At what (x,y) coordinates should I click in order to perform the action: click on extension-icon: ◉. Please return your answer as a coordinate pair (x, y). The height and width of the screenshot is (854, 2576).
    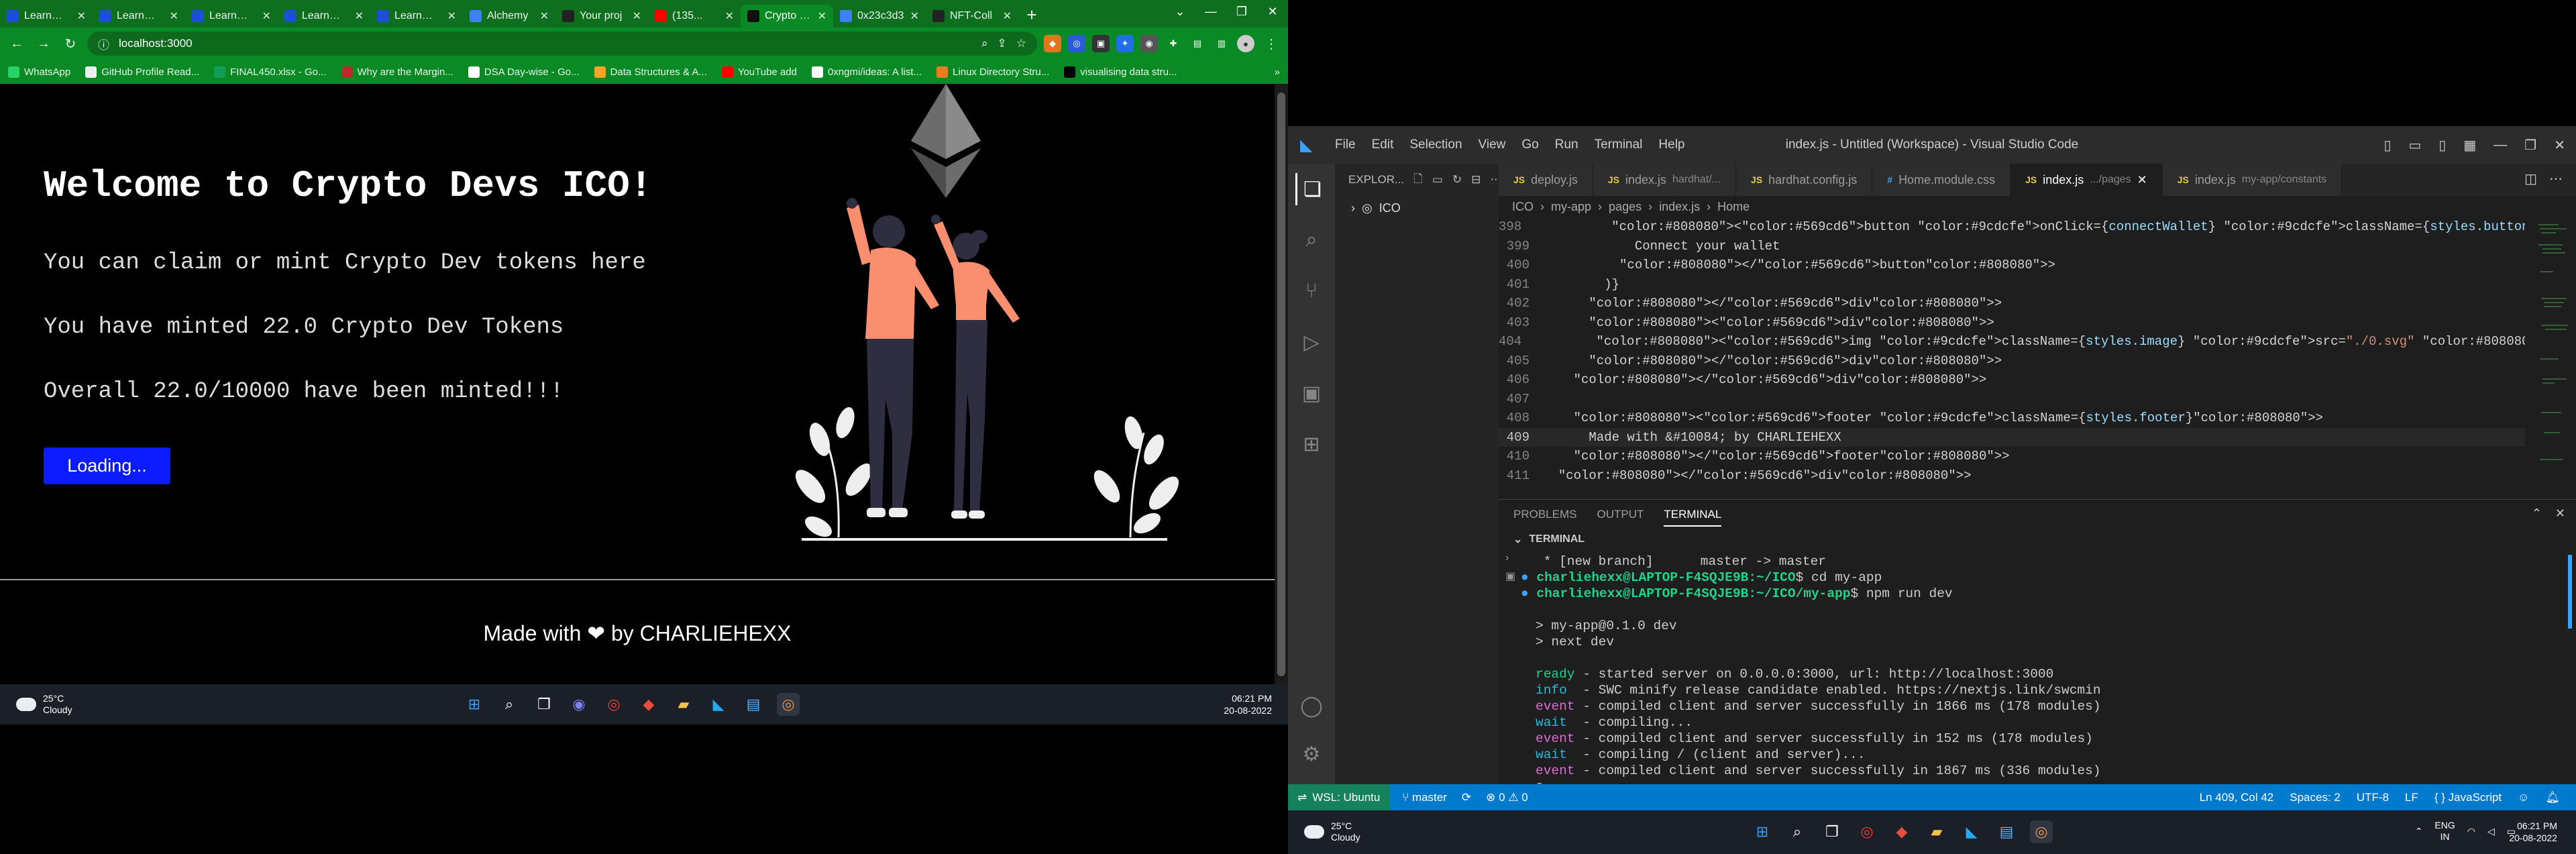
    Looking at the image, I should click on (1149, 43).